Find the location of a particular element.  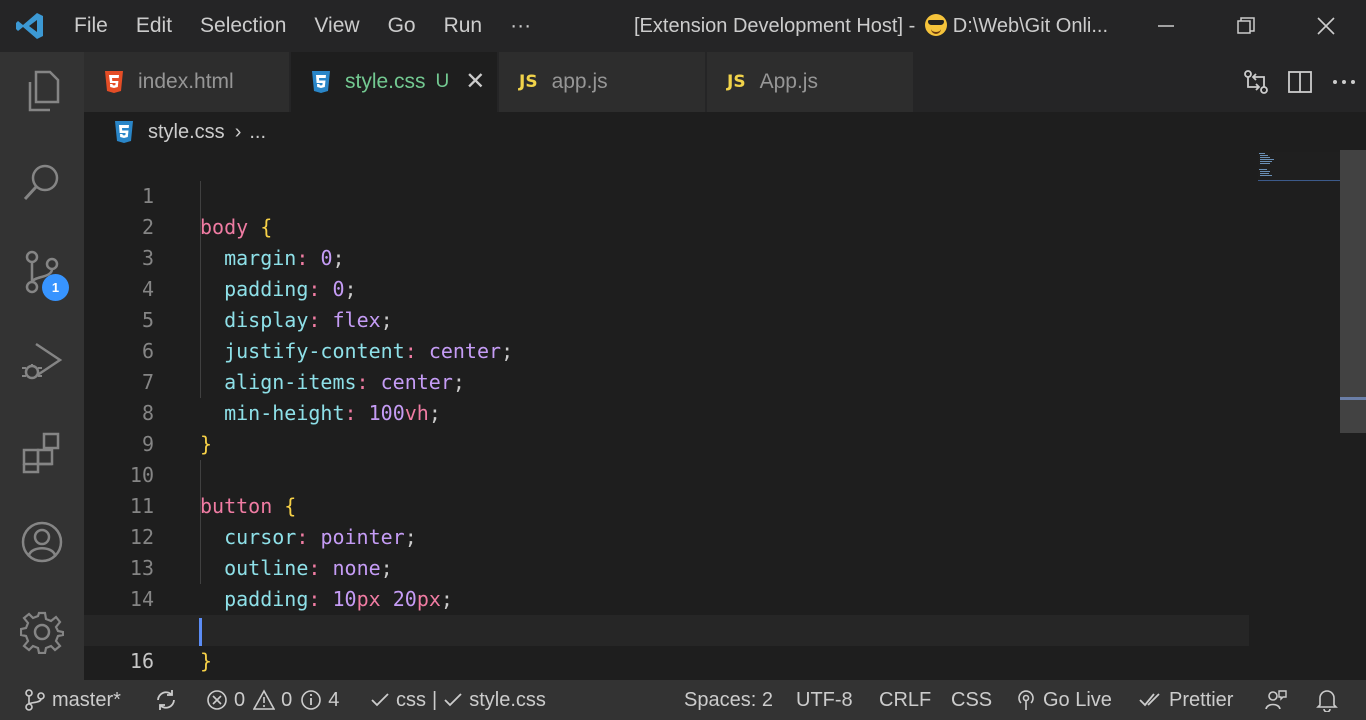

window-title-label: [Extension Development Host] - is located at coordinates (777, 26).